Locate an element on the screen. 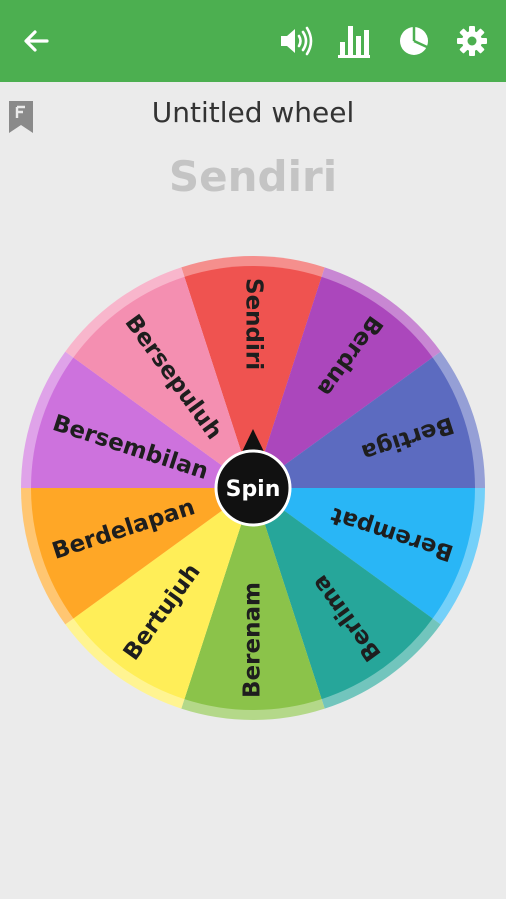 The width and height of the screenshot is (506, 899). gear-icon is located at coordinates (472, 41).